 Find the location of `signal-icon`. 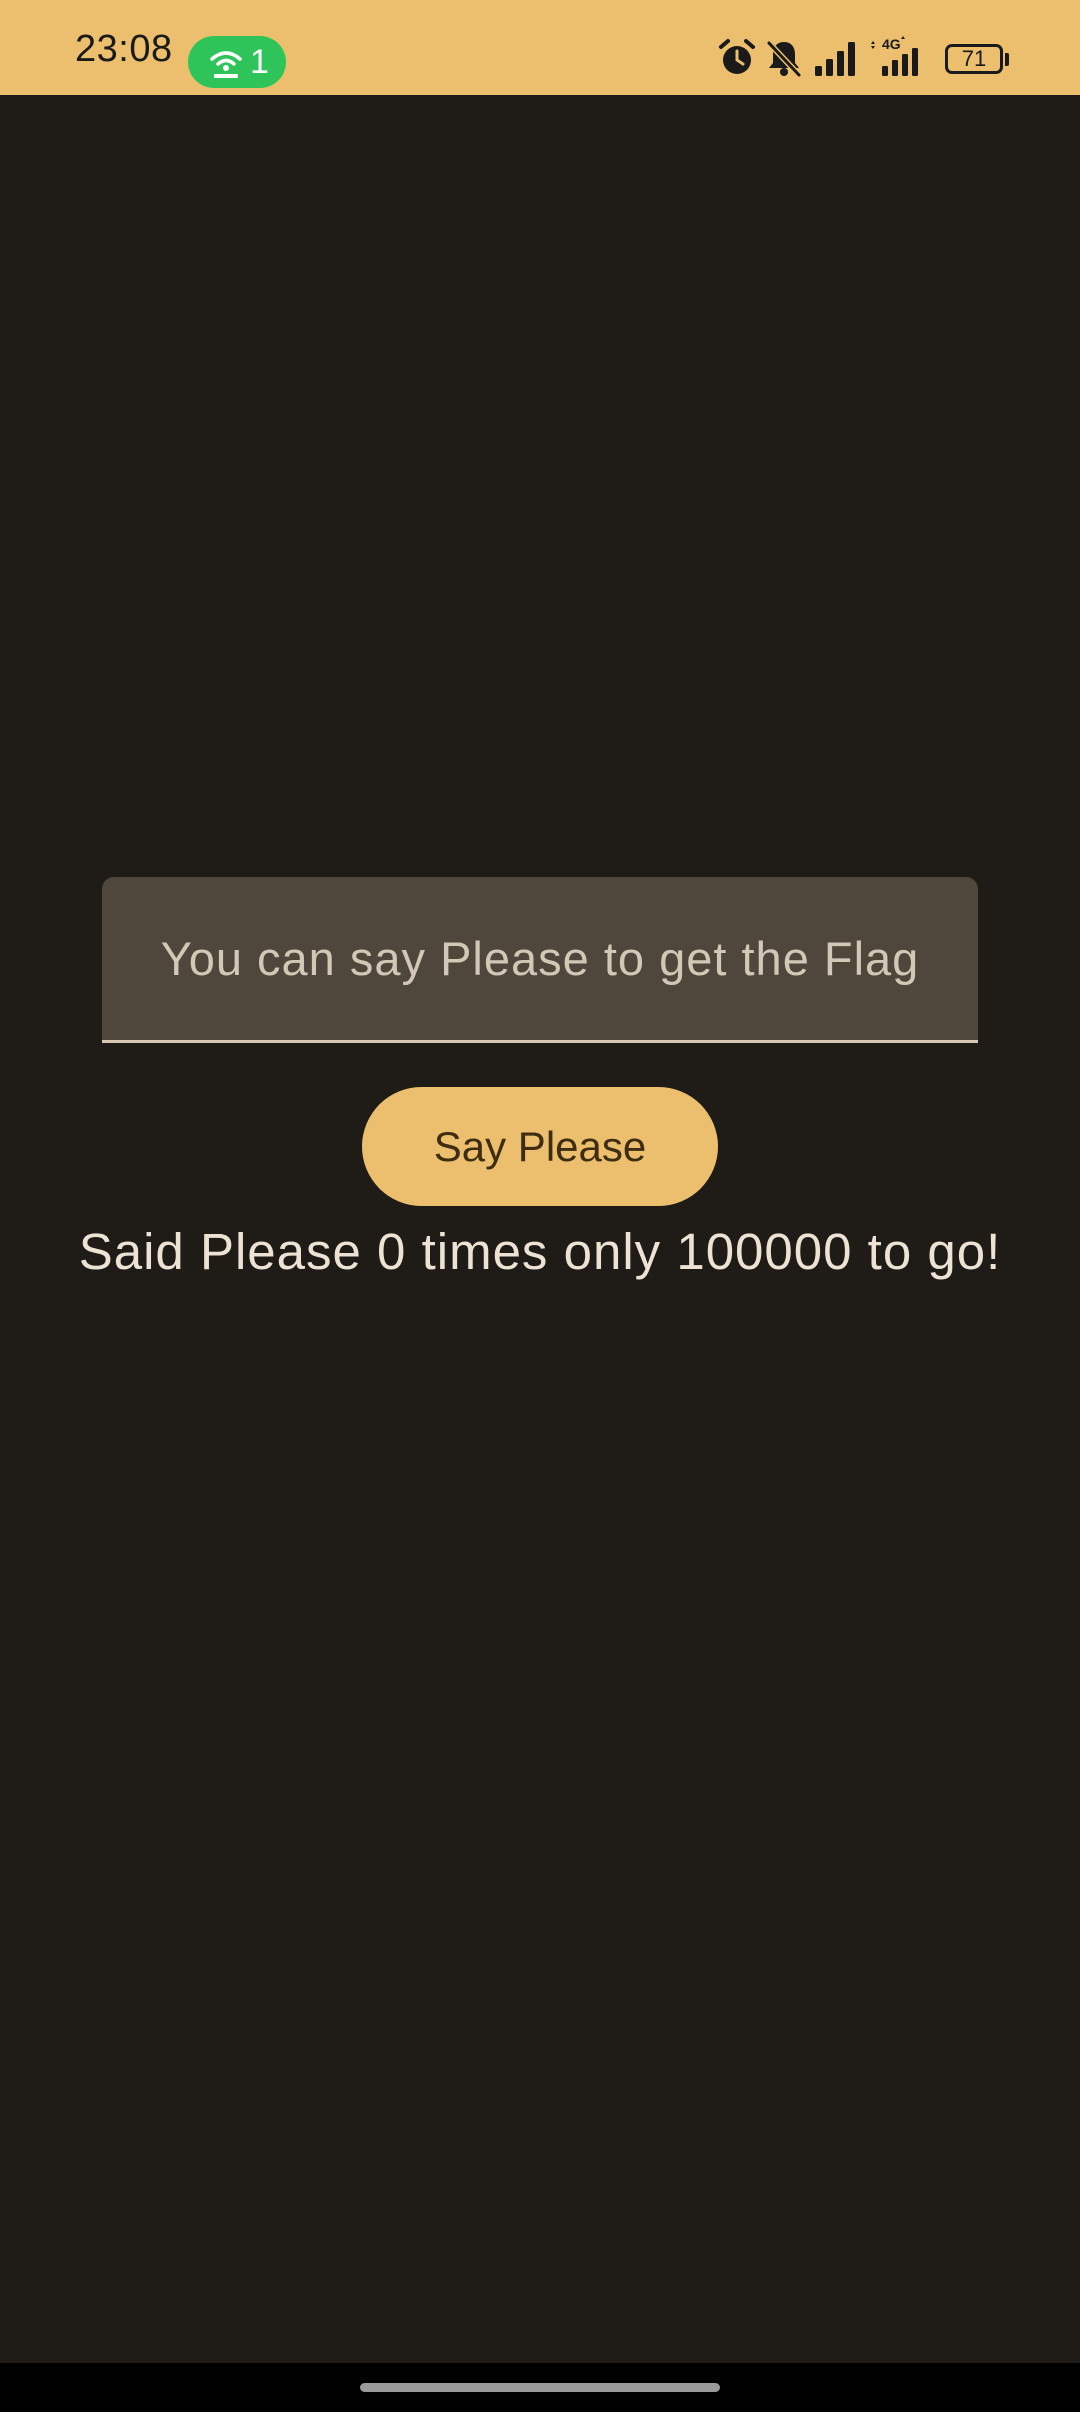

signal-icon is located at coordinates (835, 59).